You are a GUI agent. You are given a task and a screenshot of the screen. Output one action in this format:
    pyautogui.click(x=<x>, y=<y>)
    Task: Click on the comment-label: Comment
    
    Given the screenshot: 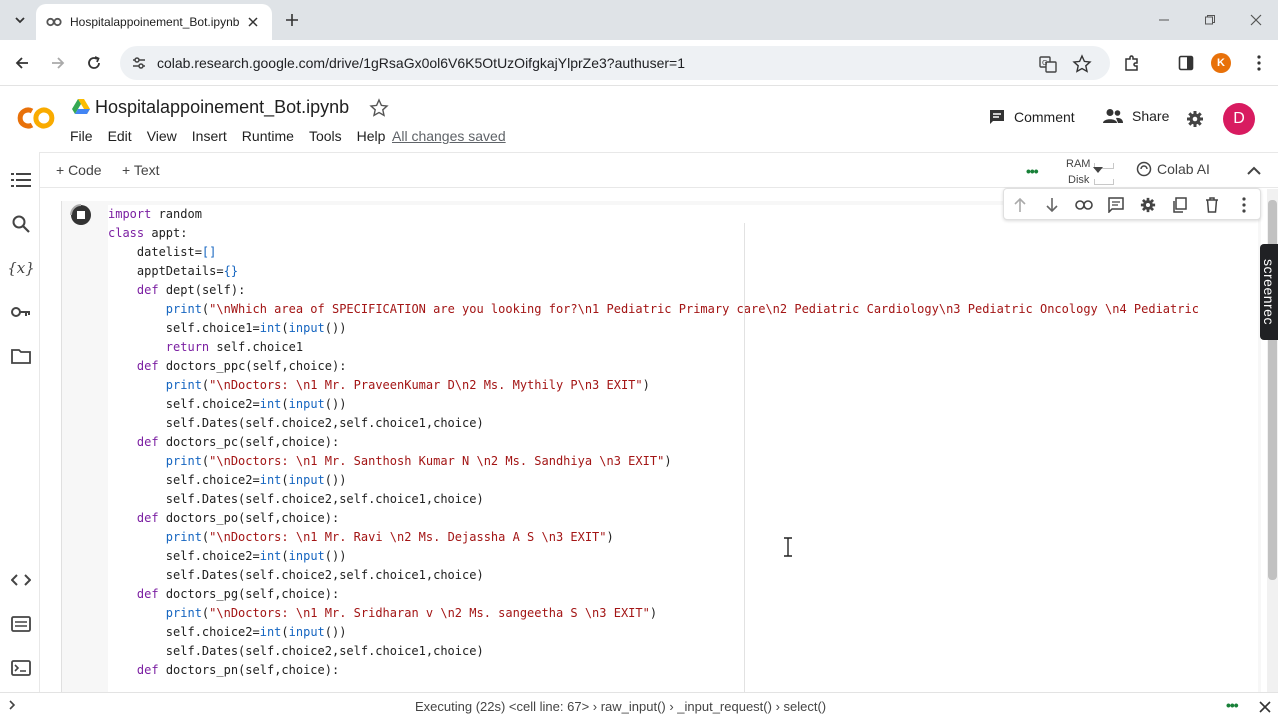 What is the action you would take?
    pyautogui.click(x=1044, y=117)
    